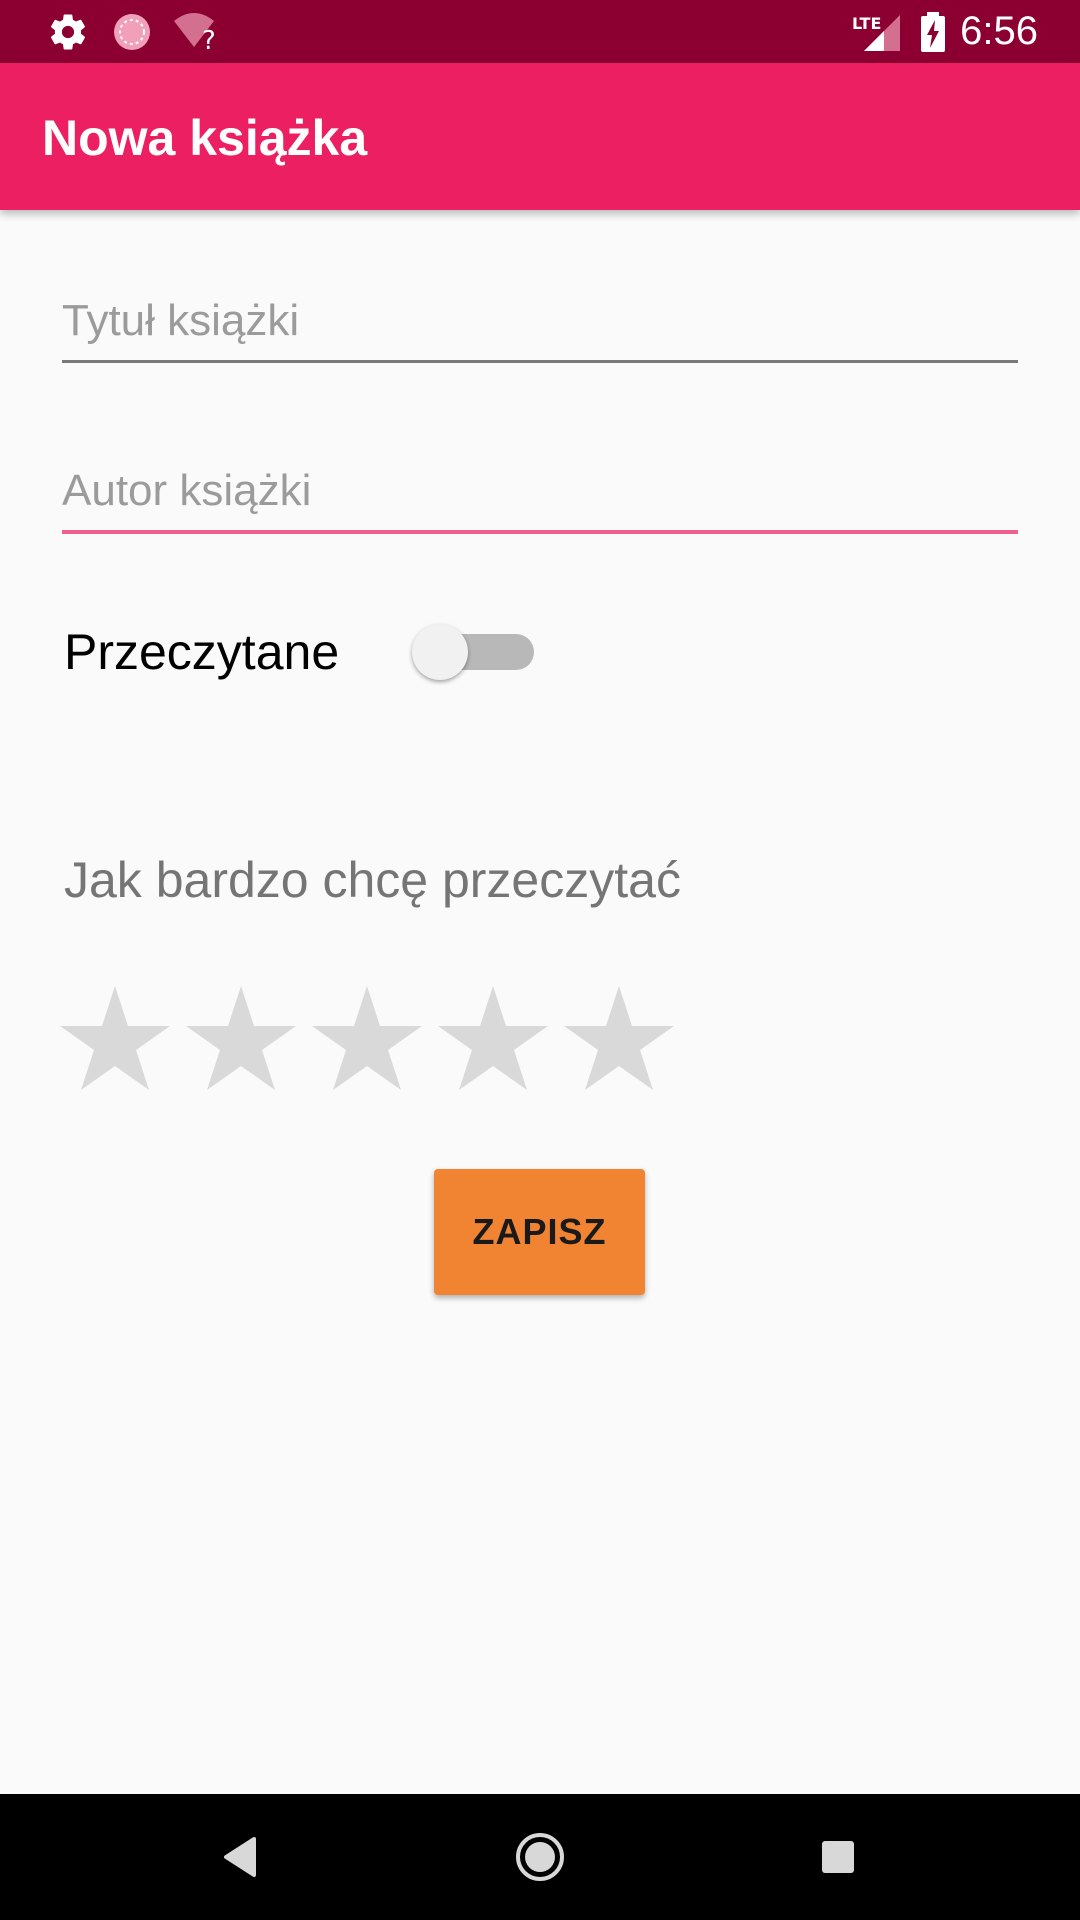 This screenshot has height=1920, width=1080. I want to click on read-switch, so click(474, 652).